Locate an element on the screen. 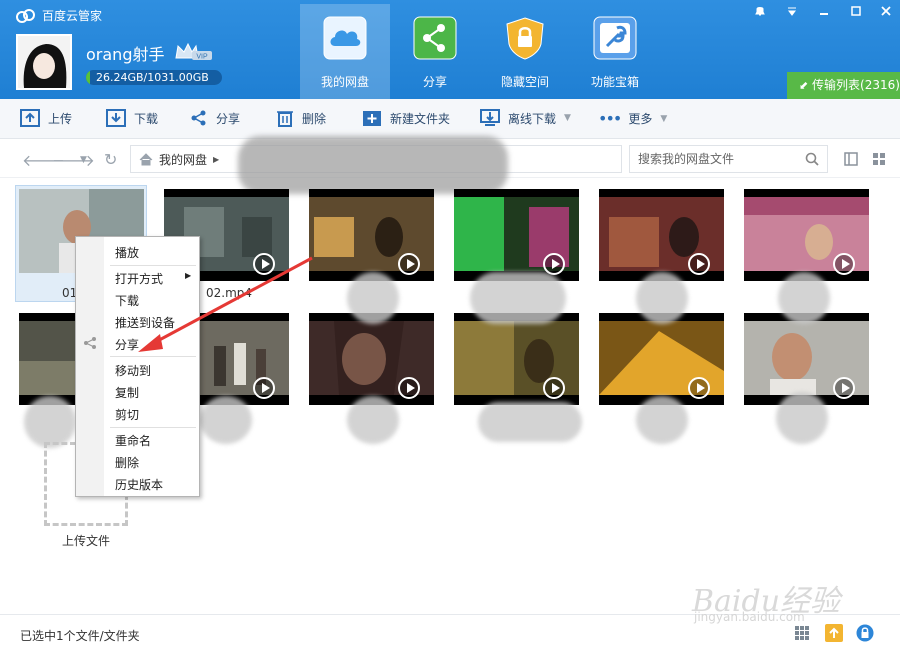 The image size is (900, 650). avatar-image is located at coordinates (44, 62).